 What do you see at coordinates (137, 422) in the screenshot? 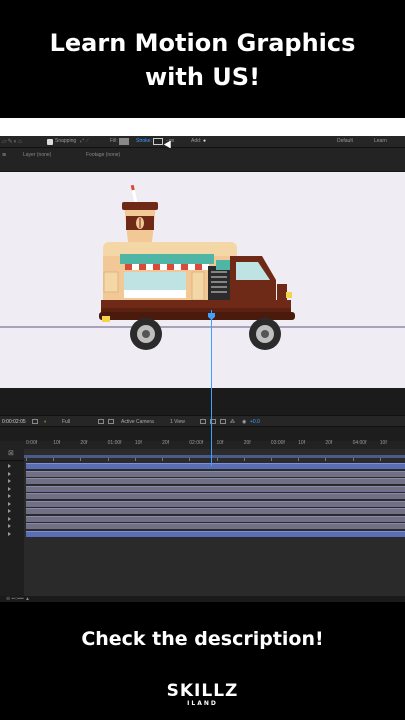
I see `camera-select: Active Camera` at bounding box center [137, 422].